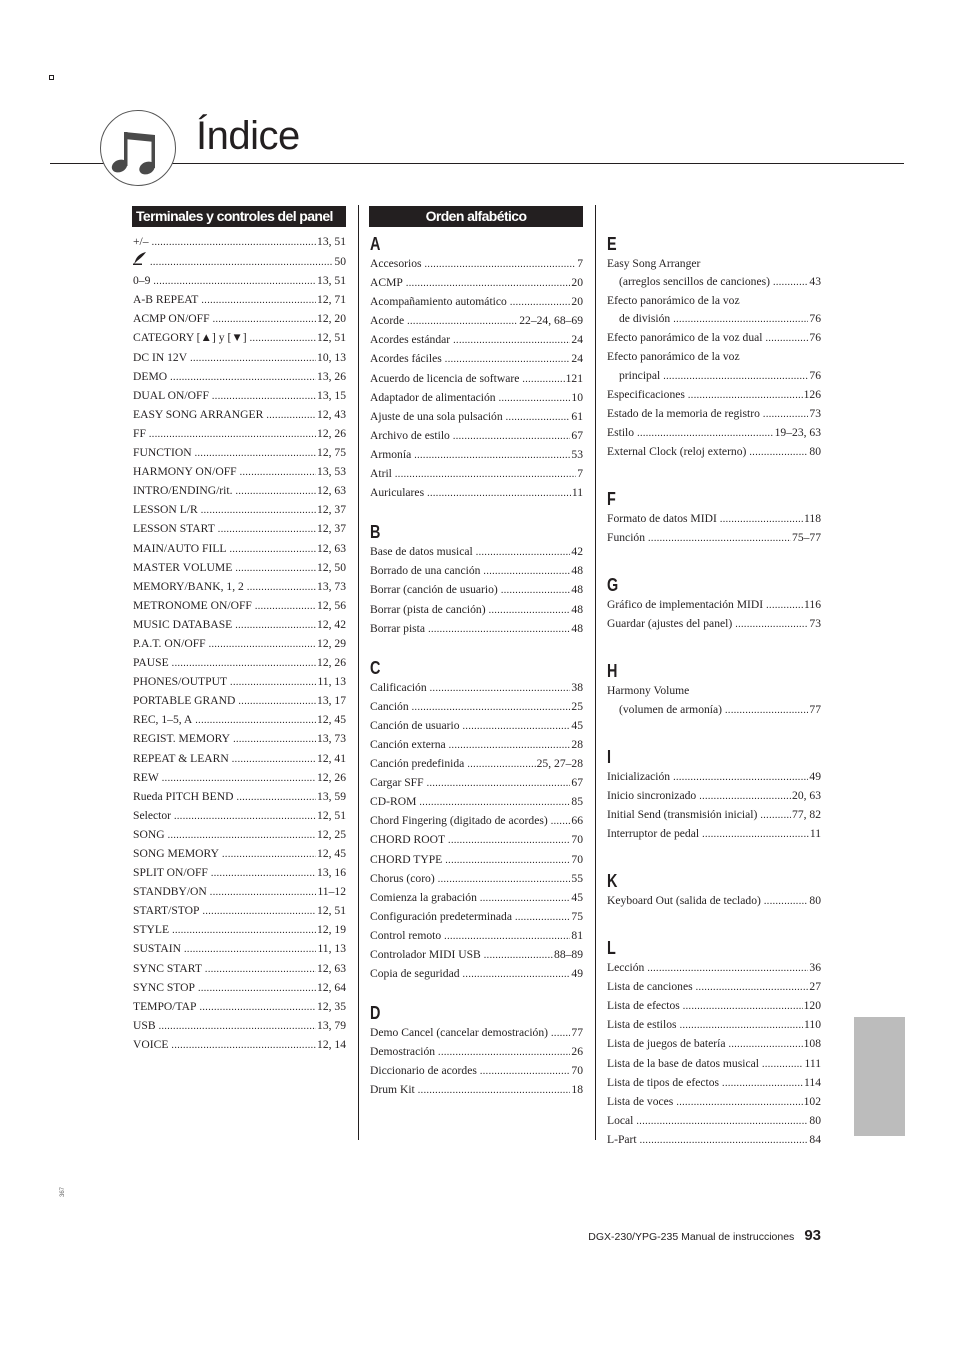 This screenshot has width=954, height=1351. Describe the element at coordinates (331, 1025) in the screenshot. I see `index-pages: 13, 79` at that location.